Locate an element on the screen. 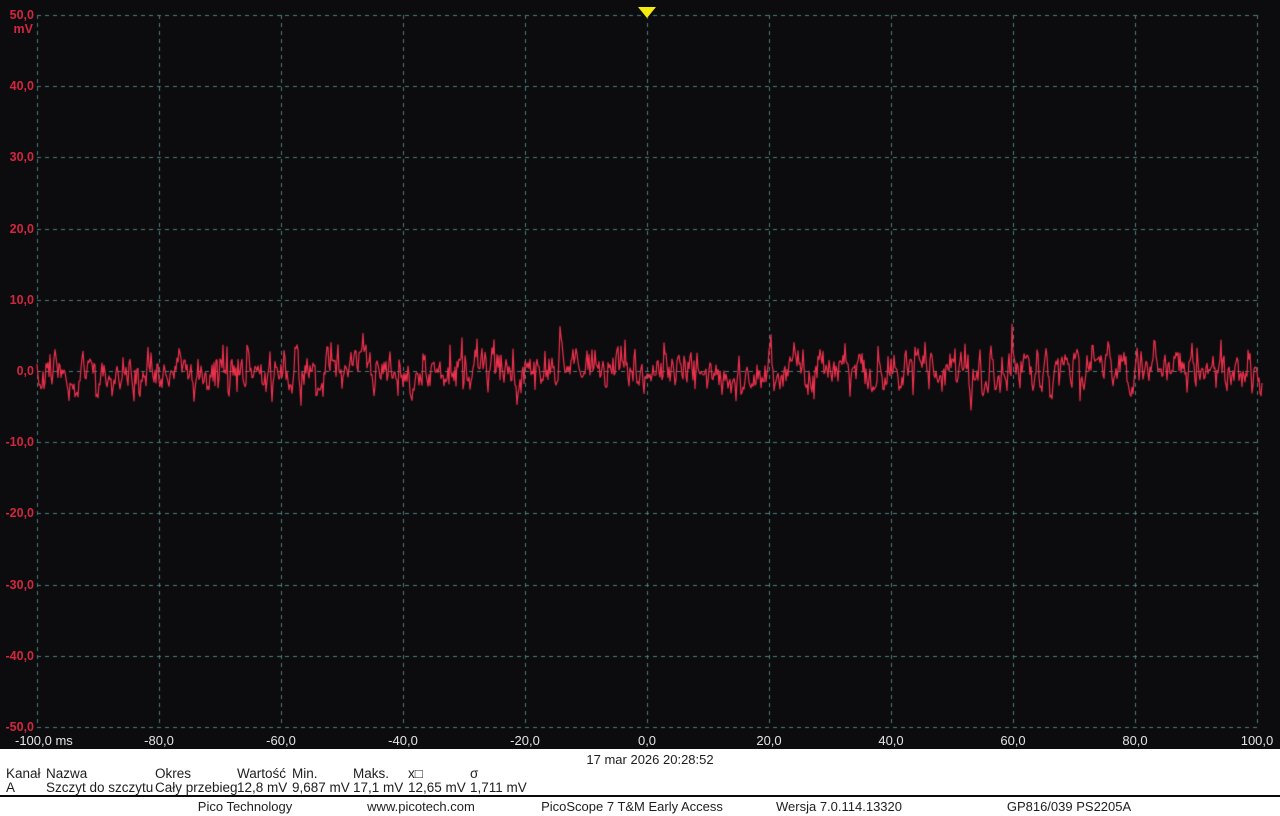 This screenshot has width=1280, height=816. y-axis-tick-label: 10,0 is located at coordinates (21, 299).